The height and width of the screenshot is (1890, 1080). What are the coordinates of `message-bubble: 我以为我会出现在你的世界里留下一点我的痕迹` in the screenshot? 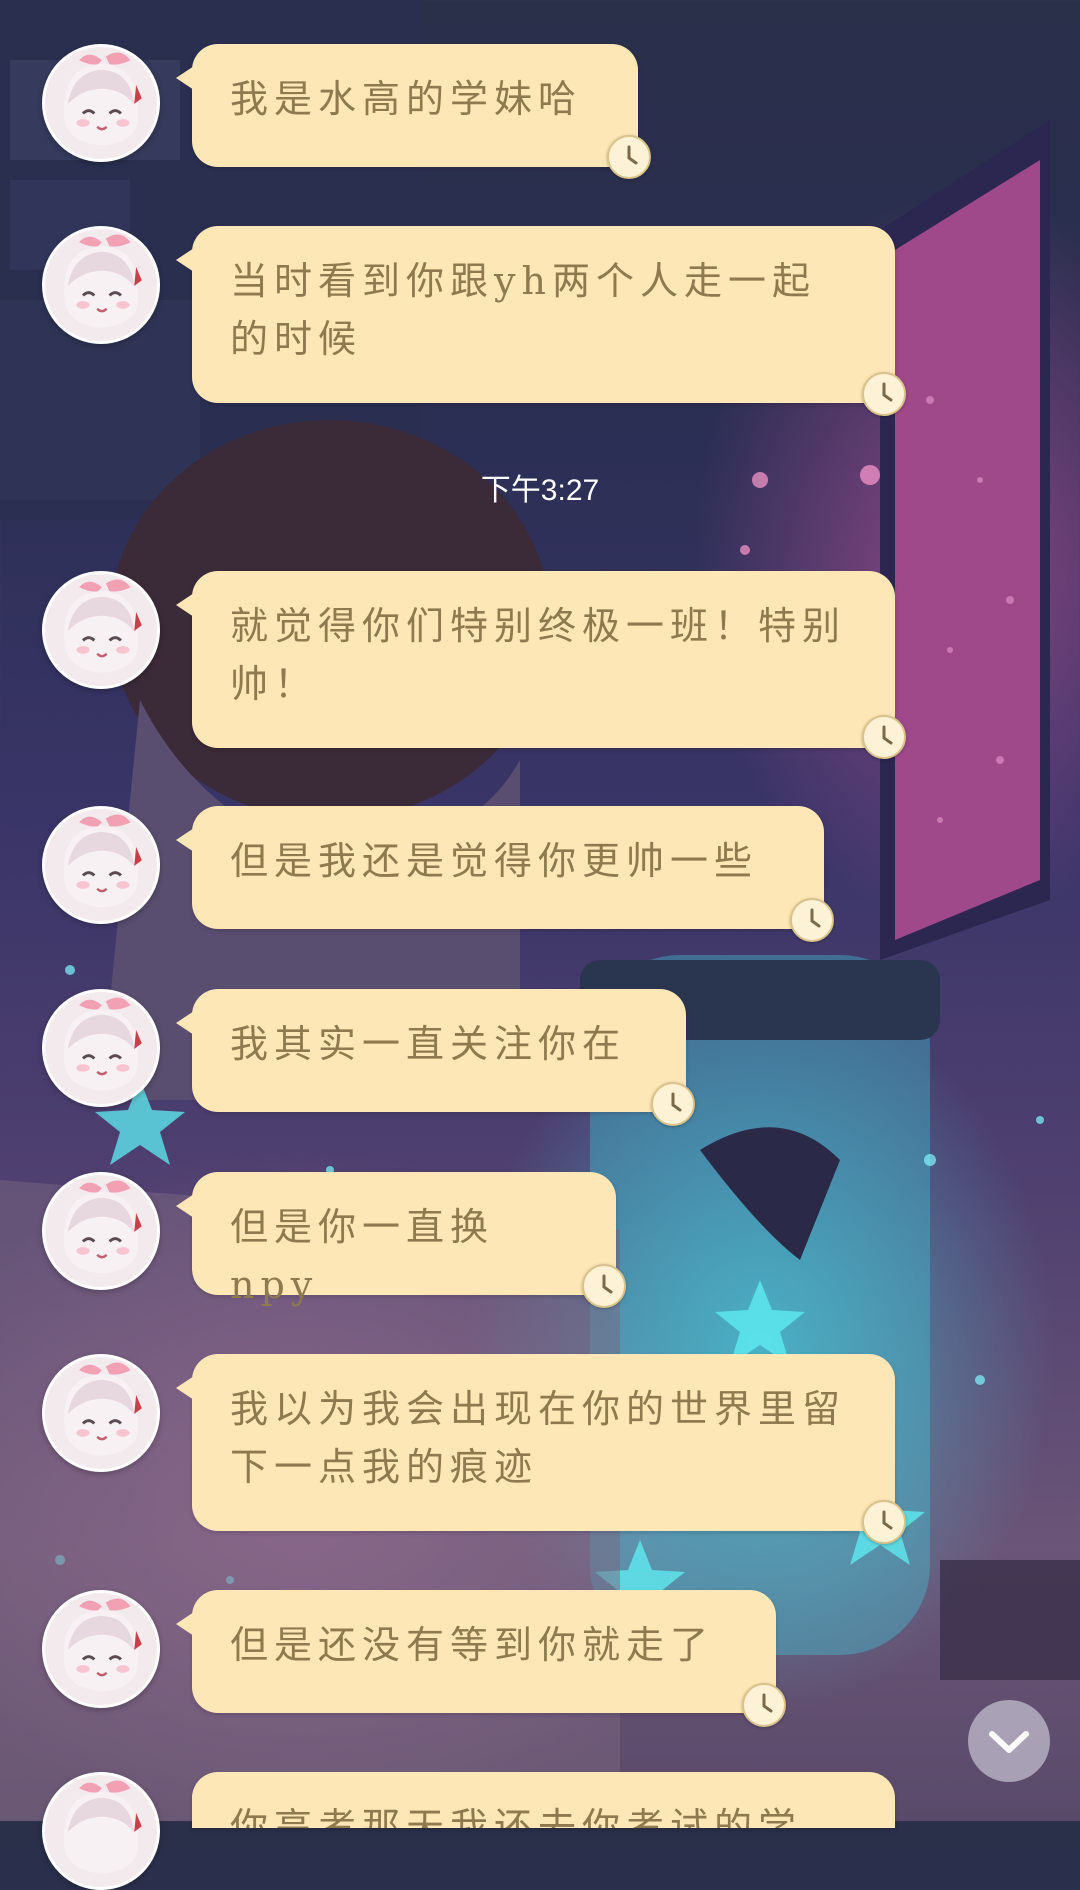 It's located at (535, 1442).